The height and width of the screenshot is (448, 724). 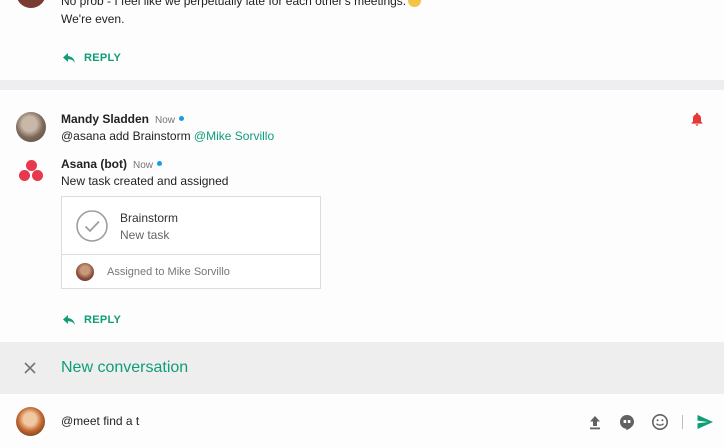 I want to click on mention-link: @Mike Sorvillo, so click(x=234, y=136).